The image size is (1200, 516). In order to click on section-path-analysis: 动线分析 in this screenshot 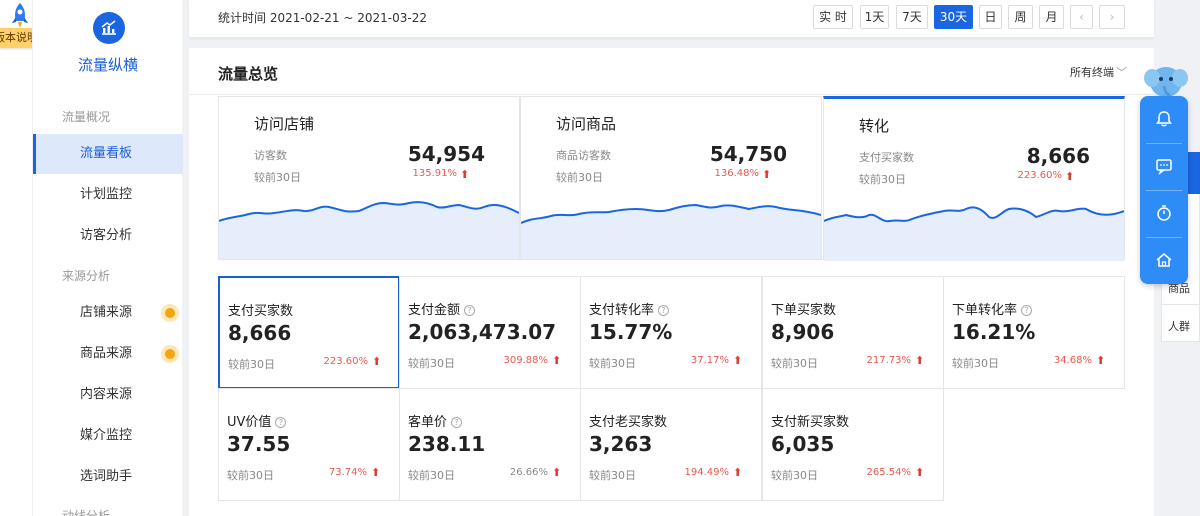, I will do `click(86, 512)`.